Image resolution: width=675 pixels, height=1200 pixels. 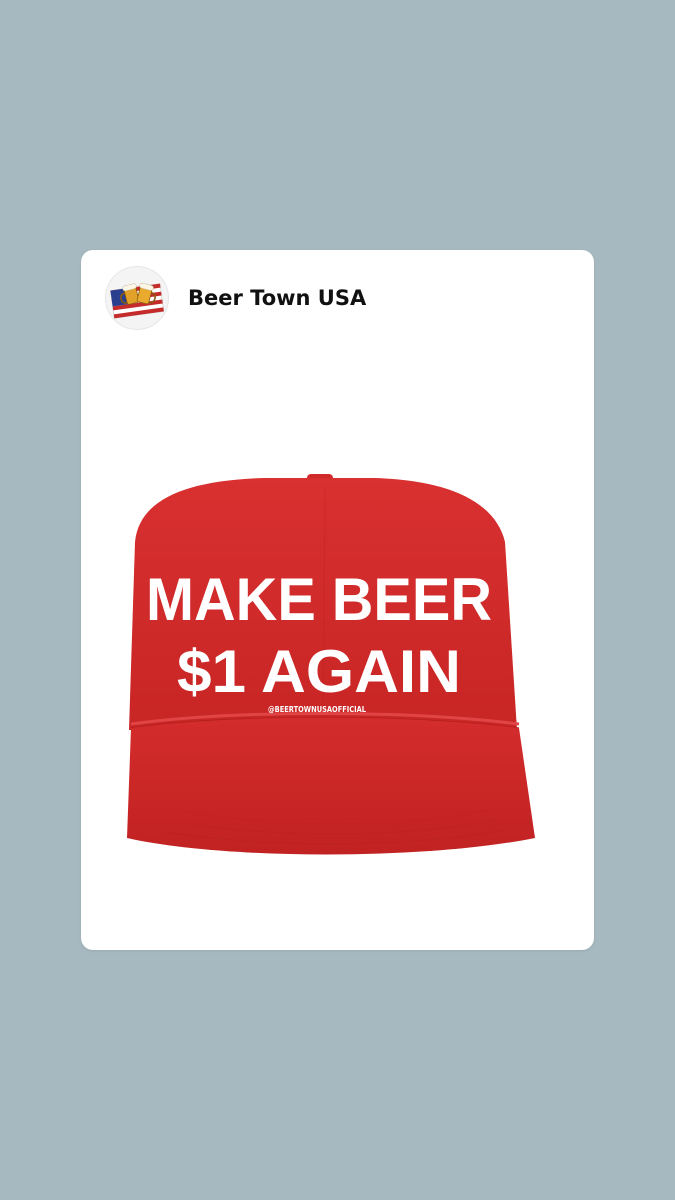 What do you see at coordinates (317, 709) in the screenshot?
I see `cap-handle: @BEERTOWNUSAOFFICIAL` at bounding box center [317, 709].